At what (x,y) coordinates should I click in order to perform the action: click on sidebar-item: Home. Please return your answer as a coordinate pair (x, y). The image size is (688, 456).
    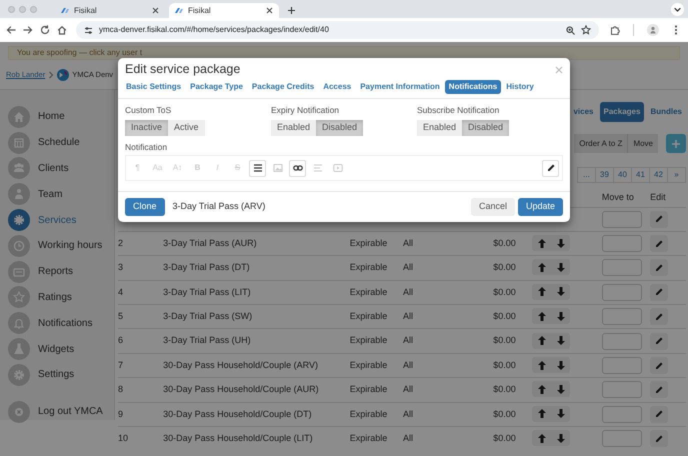
    Looking at the image, I should click on (61, 117).